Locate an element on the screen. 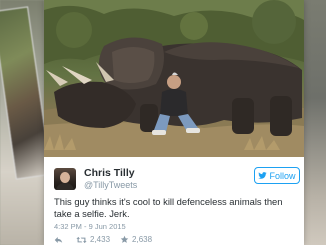  avatar-face is located at coordinates (65, 177).